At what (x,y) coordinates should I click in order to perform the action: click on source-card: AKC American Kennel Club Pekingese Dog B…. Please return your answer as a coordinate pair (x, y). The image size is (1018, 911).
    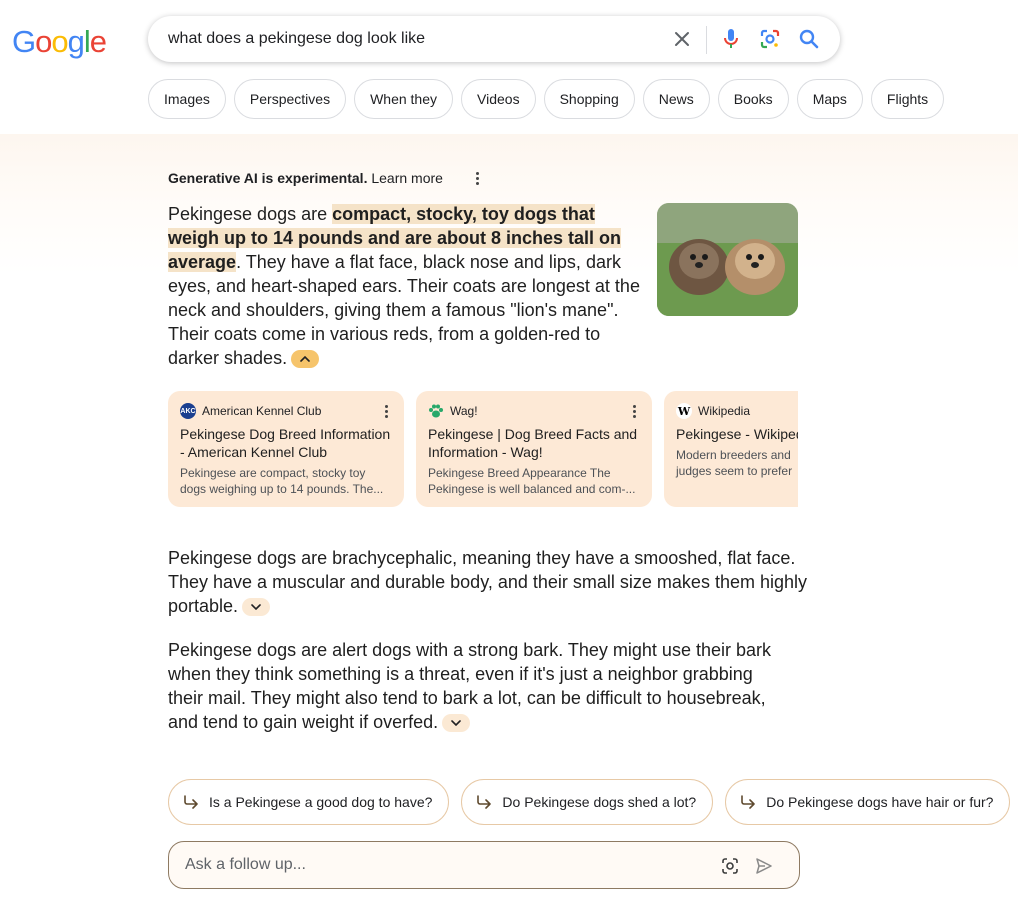
    Looking at the image, I should click on (286, 449).